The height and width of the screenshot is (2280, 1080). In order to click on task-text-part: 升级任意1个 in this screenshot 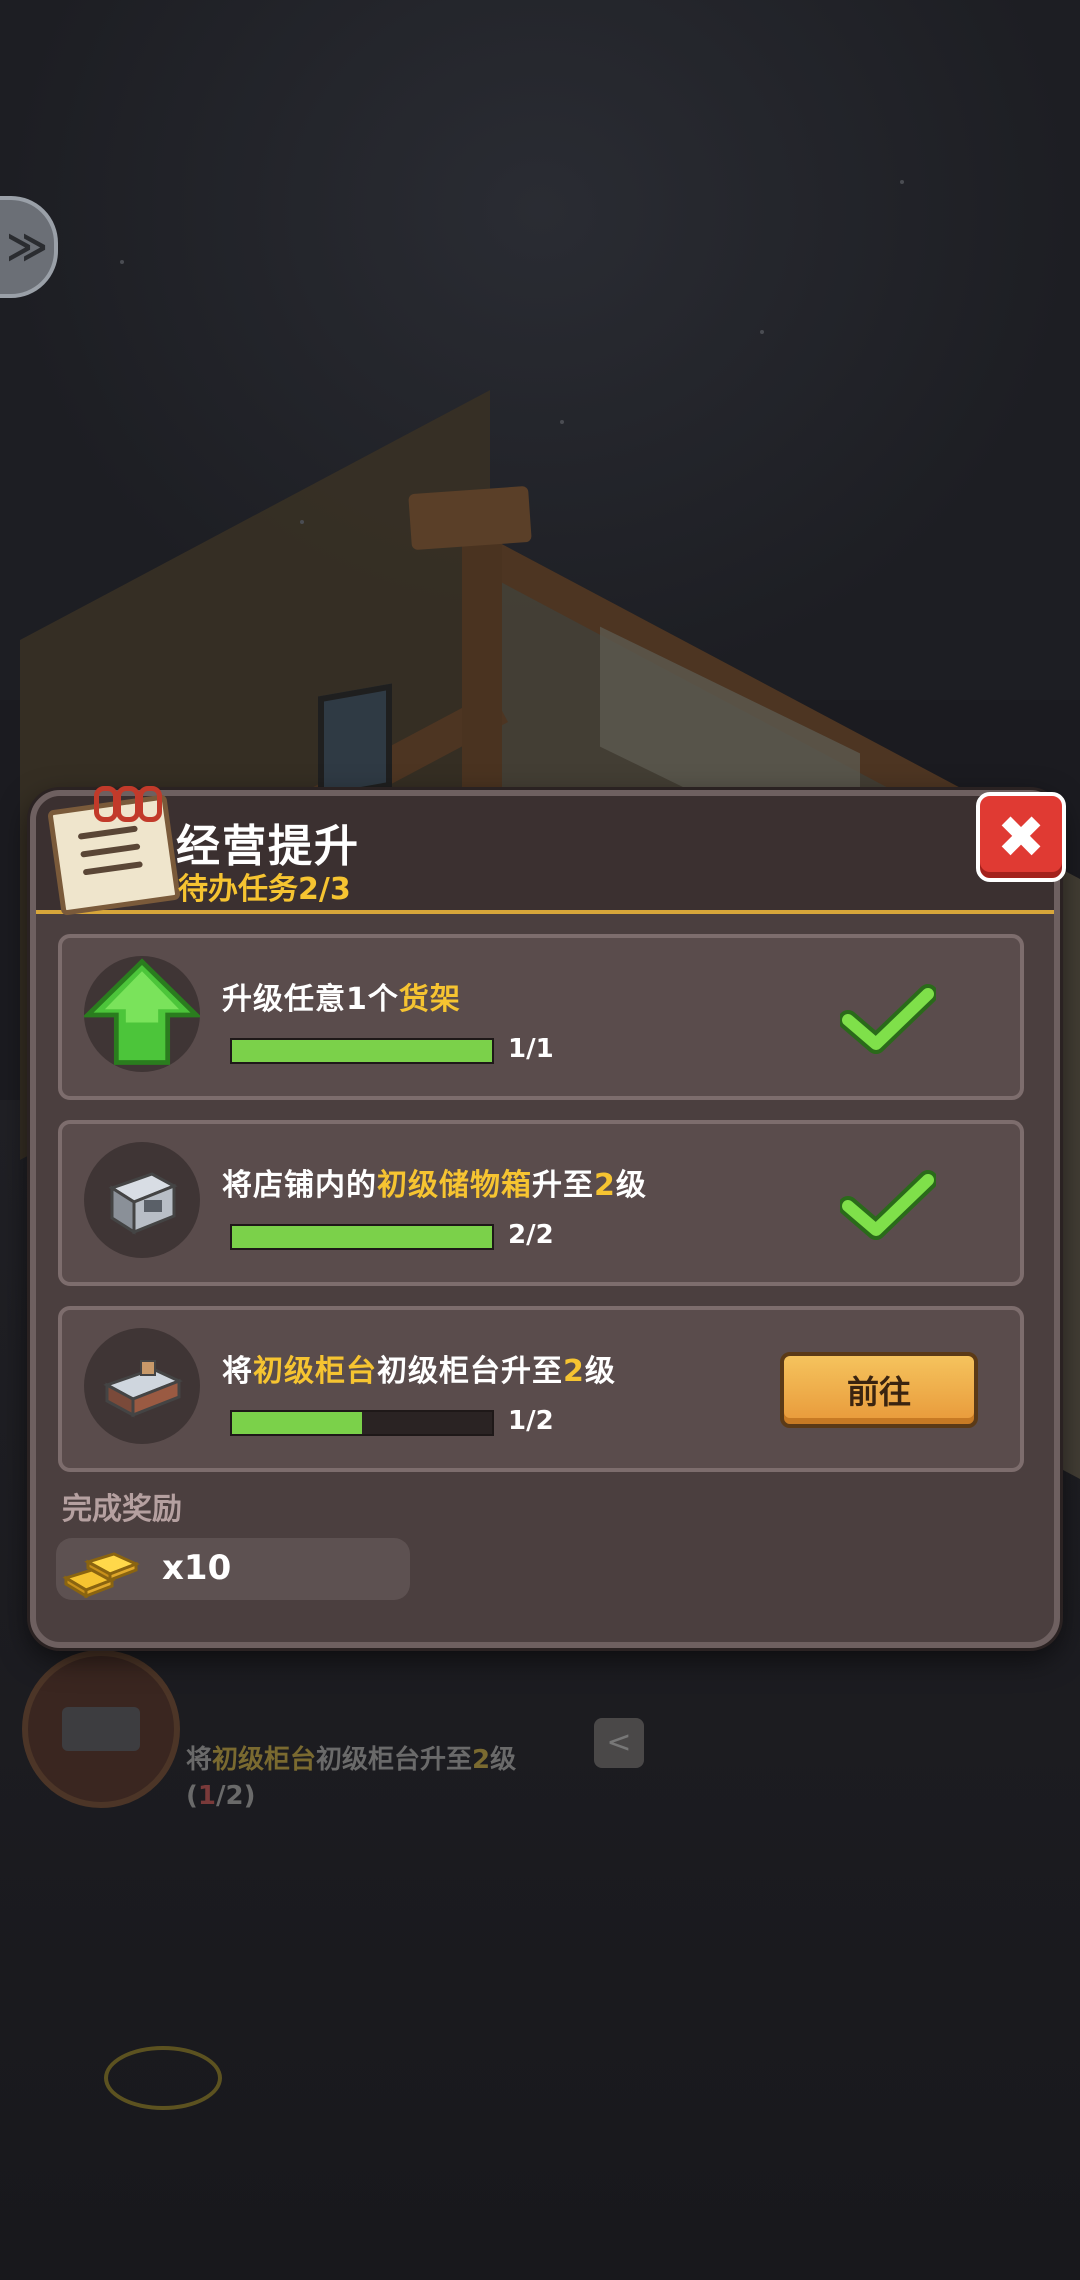, I will do `click(310, 999)`.